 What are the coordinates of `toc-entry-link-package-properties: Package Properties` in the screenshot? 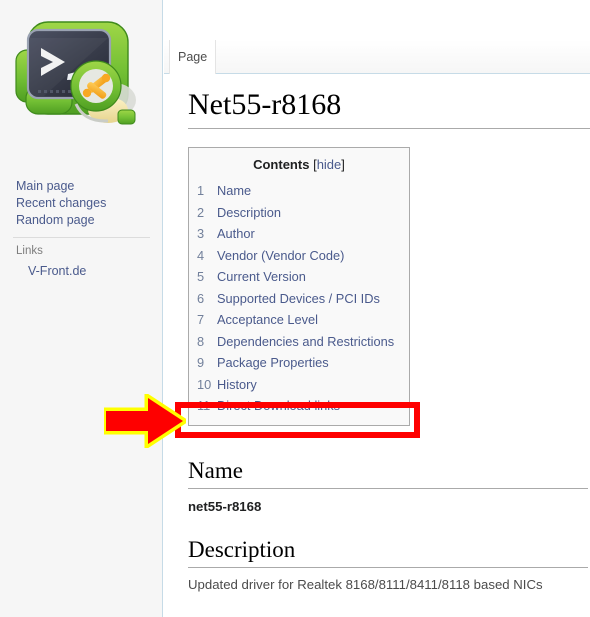 It's located at (273, 363).